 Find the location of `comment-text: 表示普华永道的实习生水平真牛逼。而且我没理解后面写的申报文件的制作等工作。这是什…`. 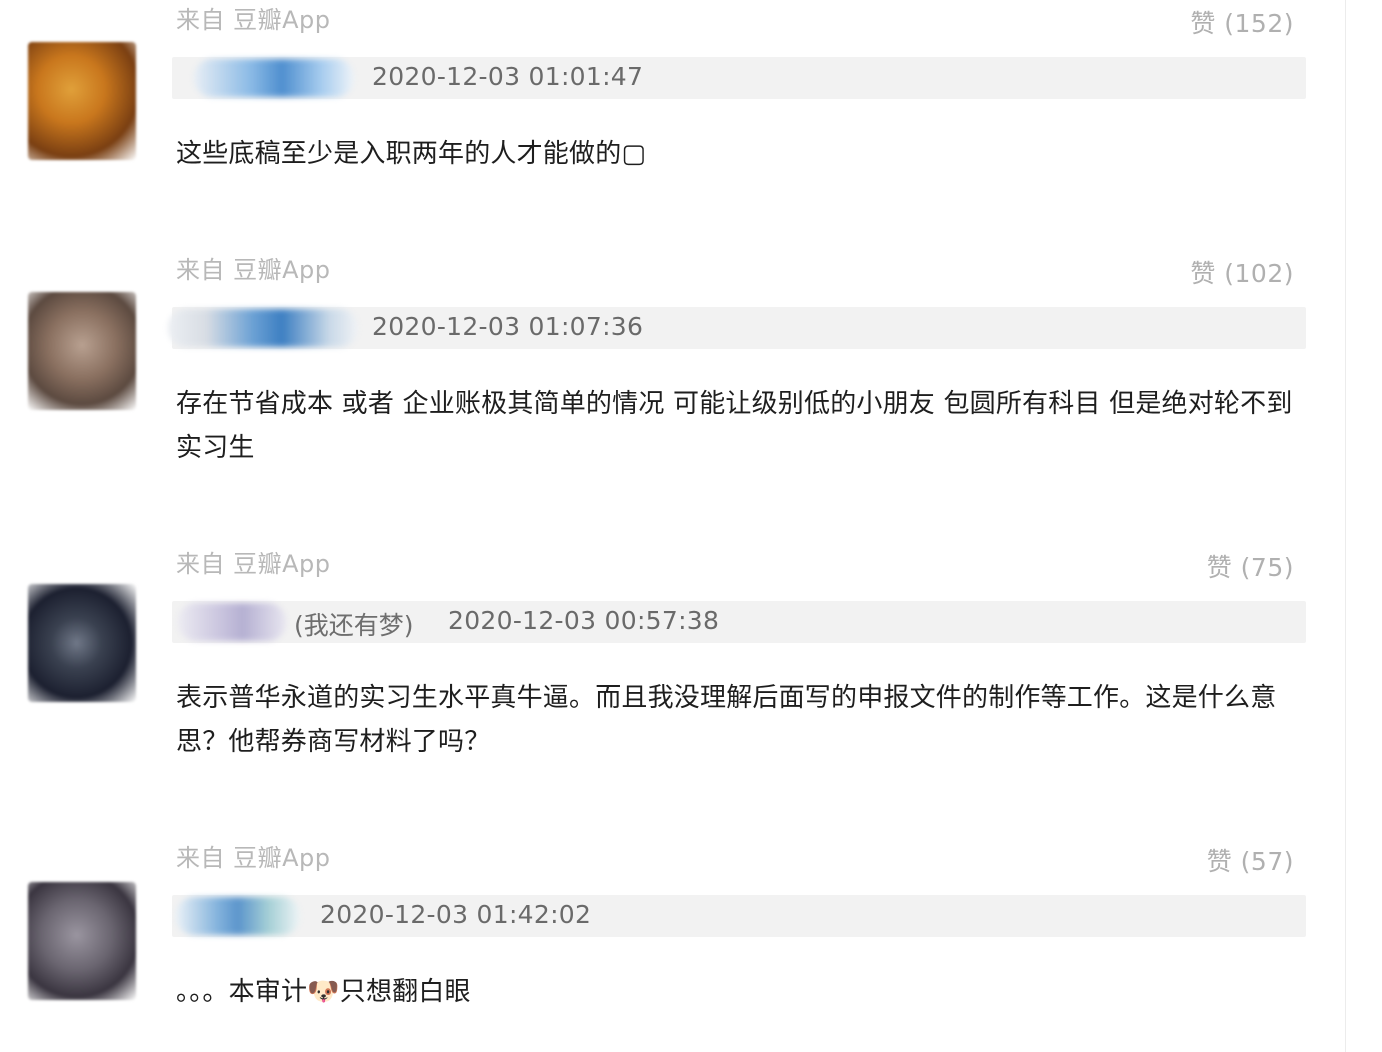

comment-text: 表示普华永道的实习生水平真牛逼。而且我没理解后面写的申报文件的制作等工作。这是什… is located at coordinates (726, 720).